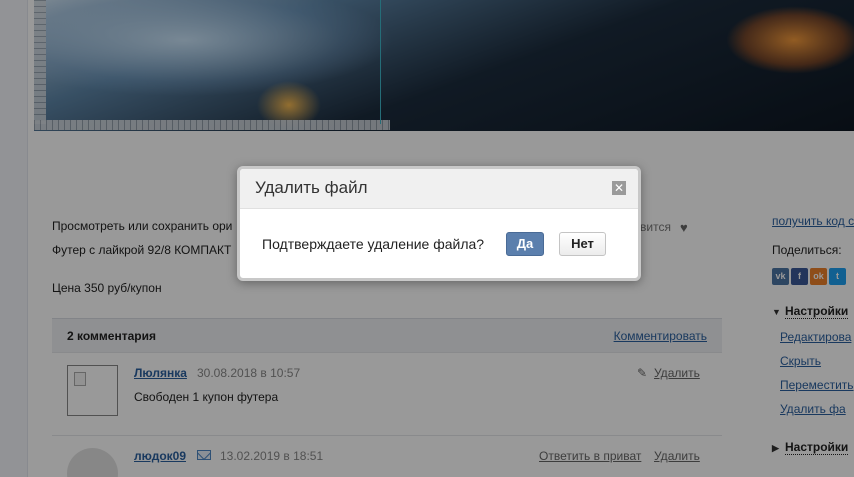 The width and height of the screenshot is (854, 477). I want to click on confirm-no-button: Нет, so click(582, 244).